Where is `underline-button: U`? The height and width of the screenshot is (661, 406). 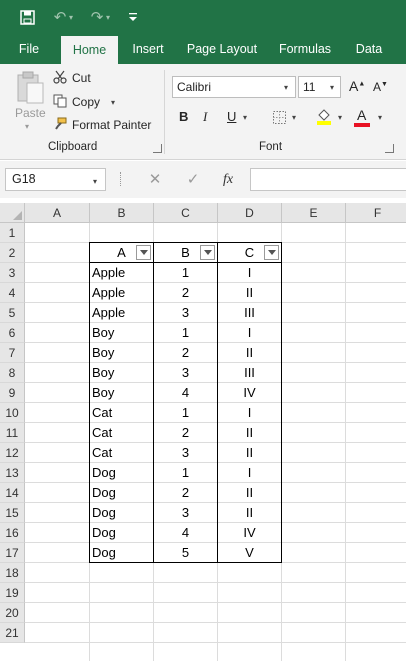 underline-button: U is located at coordinates (231, 116).